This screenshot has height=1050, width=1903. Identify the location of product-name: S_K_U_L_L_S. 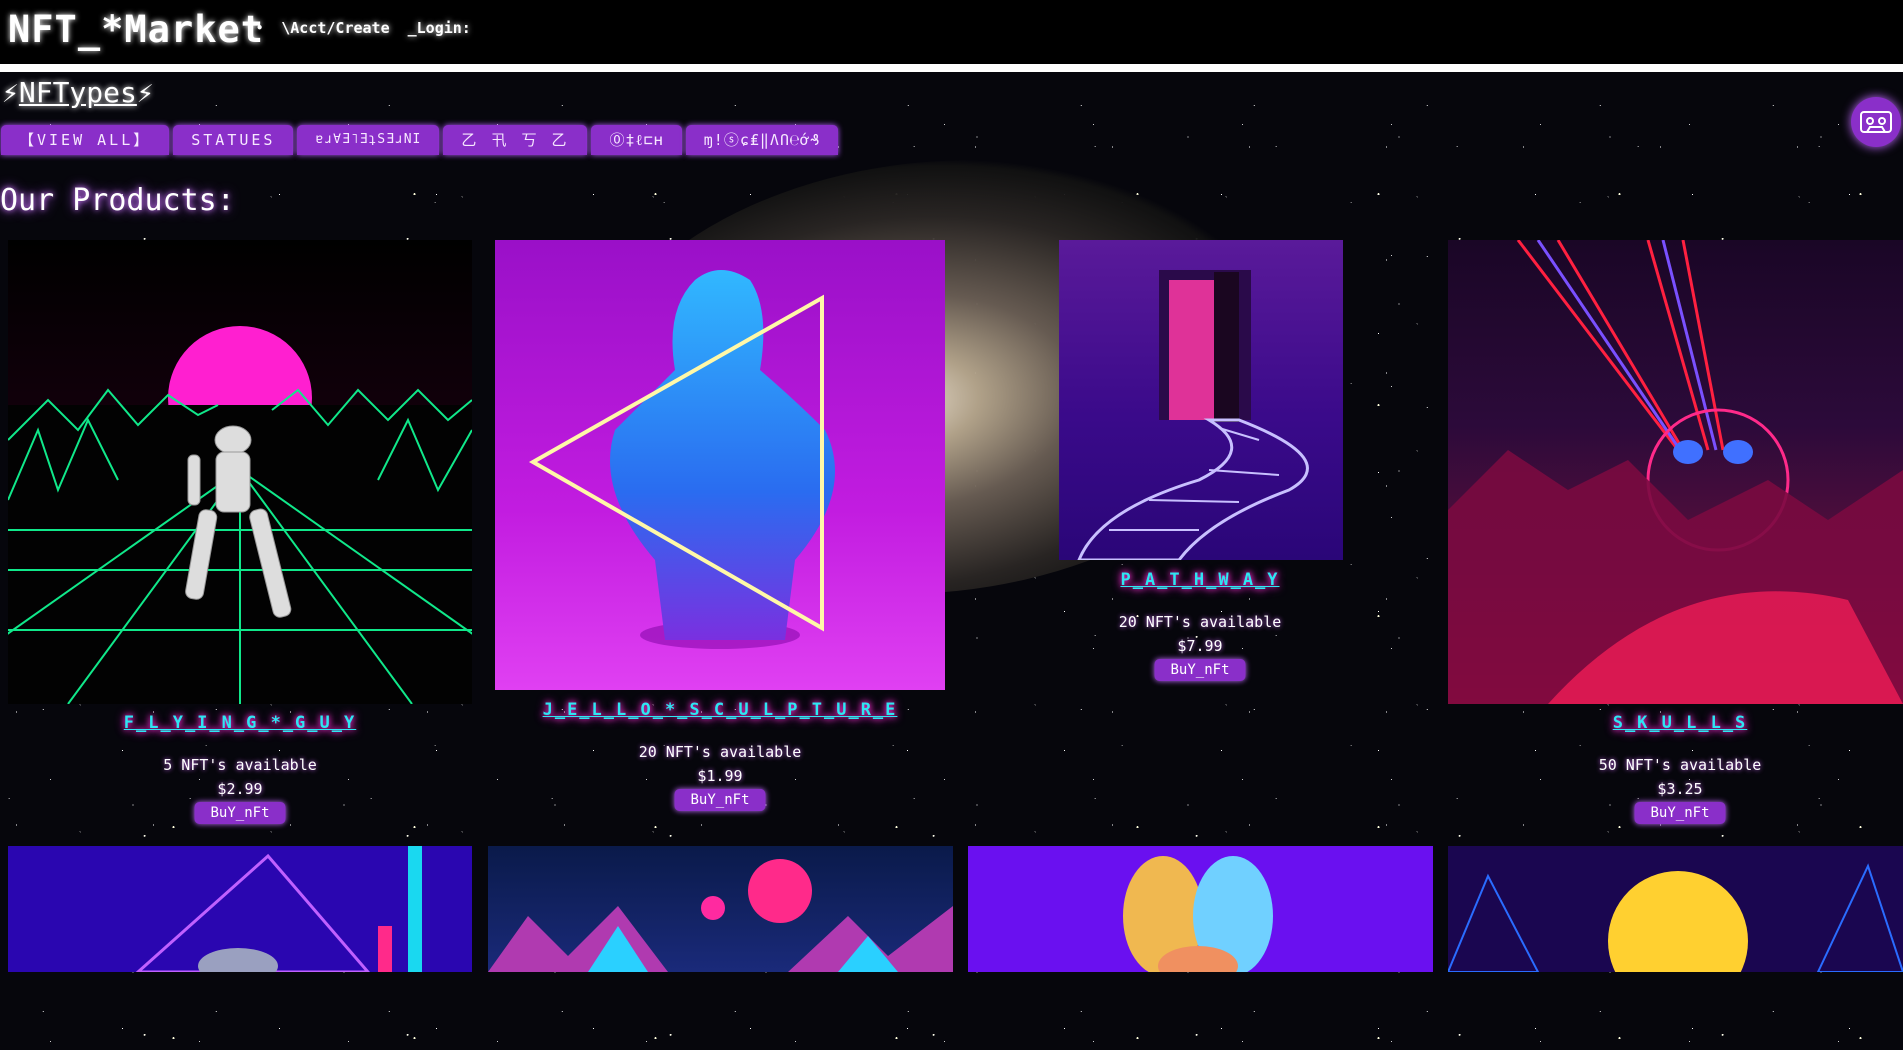
(1680, 723).